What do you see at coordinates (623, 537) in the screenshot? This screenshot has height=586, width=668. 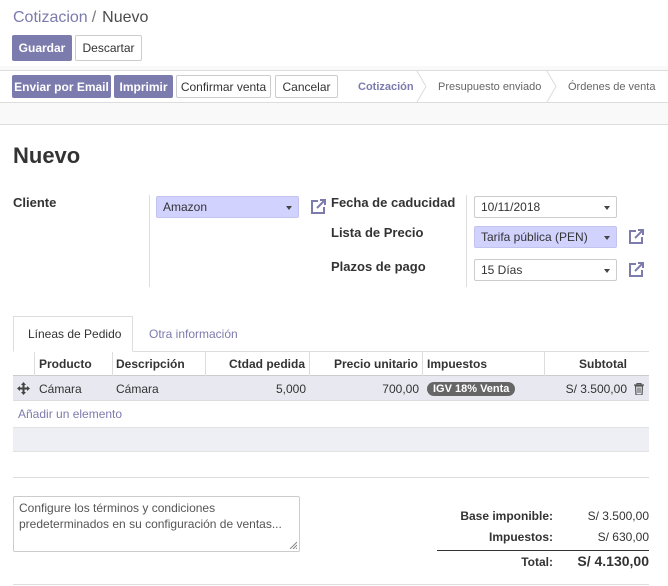 I see `taxes-value: S/ 630,00` at bounding box center [623, 537].